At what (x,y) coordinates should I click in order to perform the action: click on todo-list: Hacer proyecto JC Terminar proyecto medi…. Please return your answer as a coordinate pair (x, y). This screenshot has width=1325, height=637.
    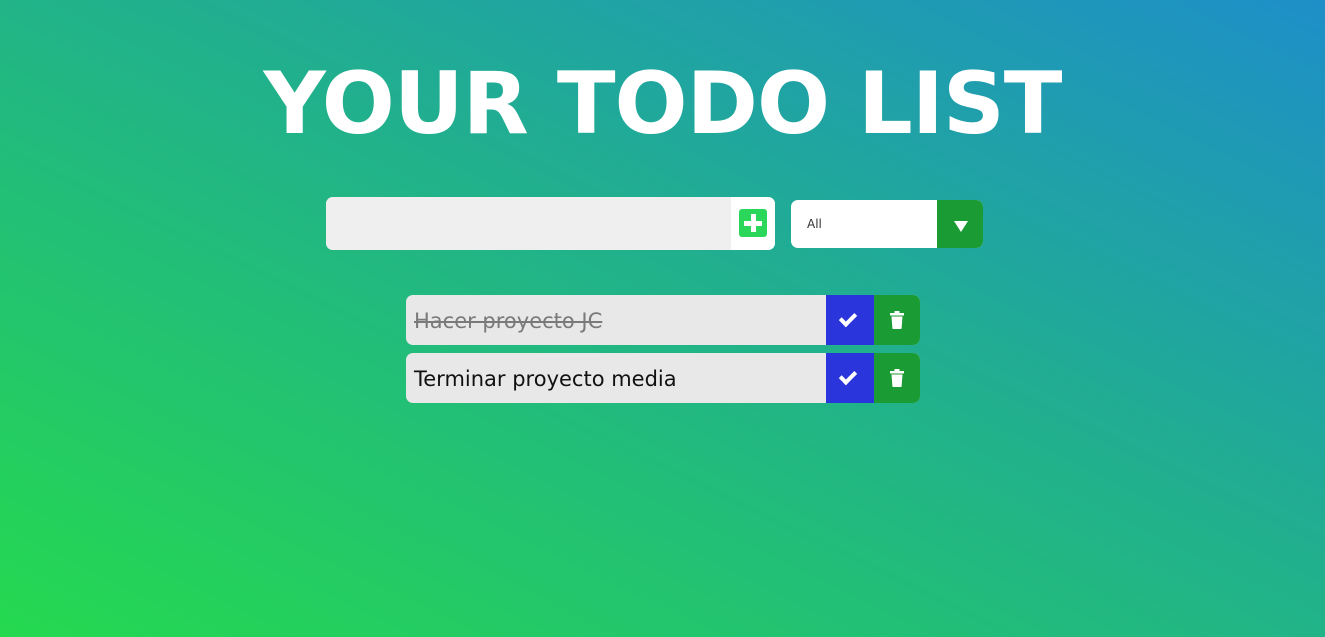
    Looking at the image, I should click on (663, 353).